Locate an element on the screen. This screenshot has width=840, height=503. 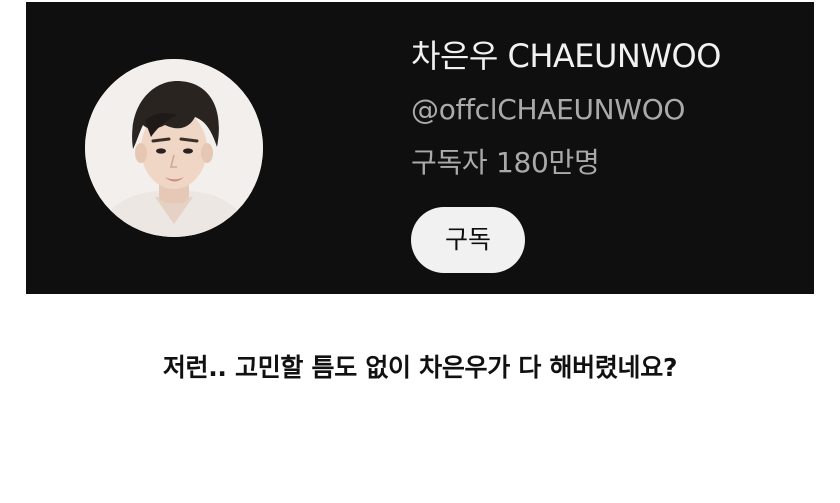
avatar-portrait-icon is located at coordinates (174, 148).